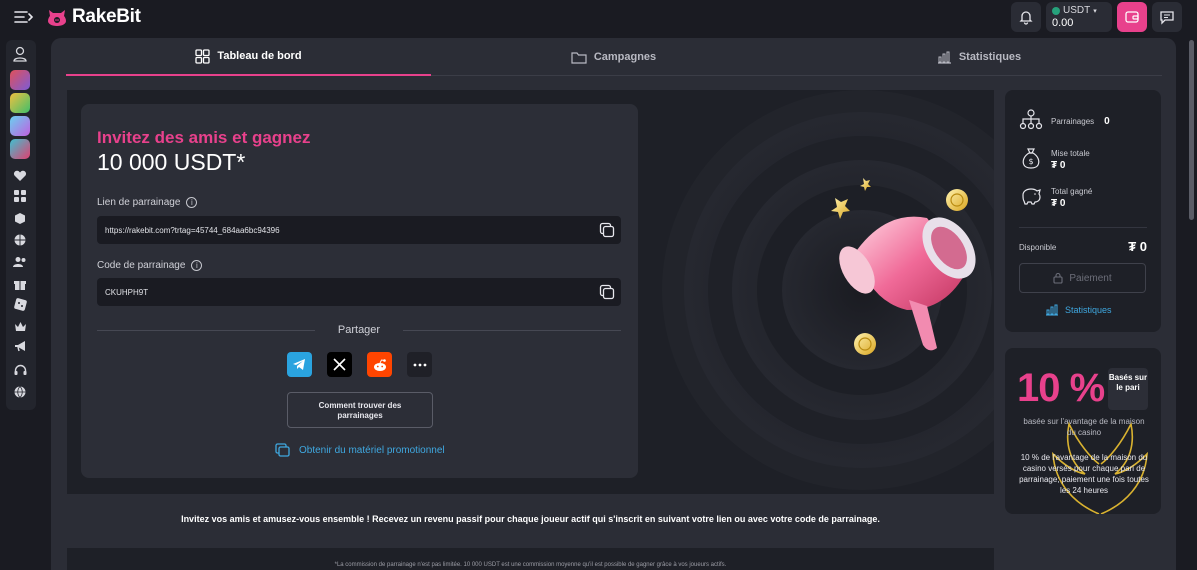  What do you see at coordinates (141, 265) in the screenshot?
I see `referral-code-label-text: Code de parrainage` at bounding box center [141, 265].